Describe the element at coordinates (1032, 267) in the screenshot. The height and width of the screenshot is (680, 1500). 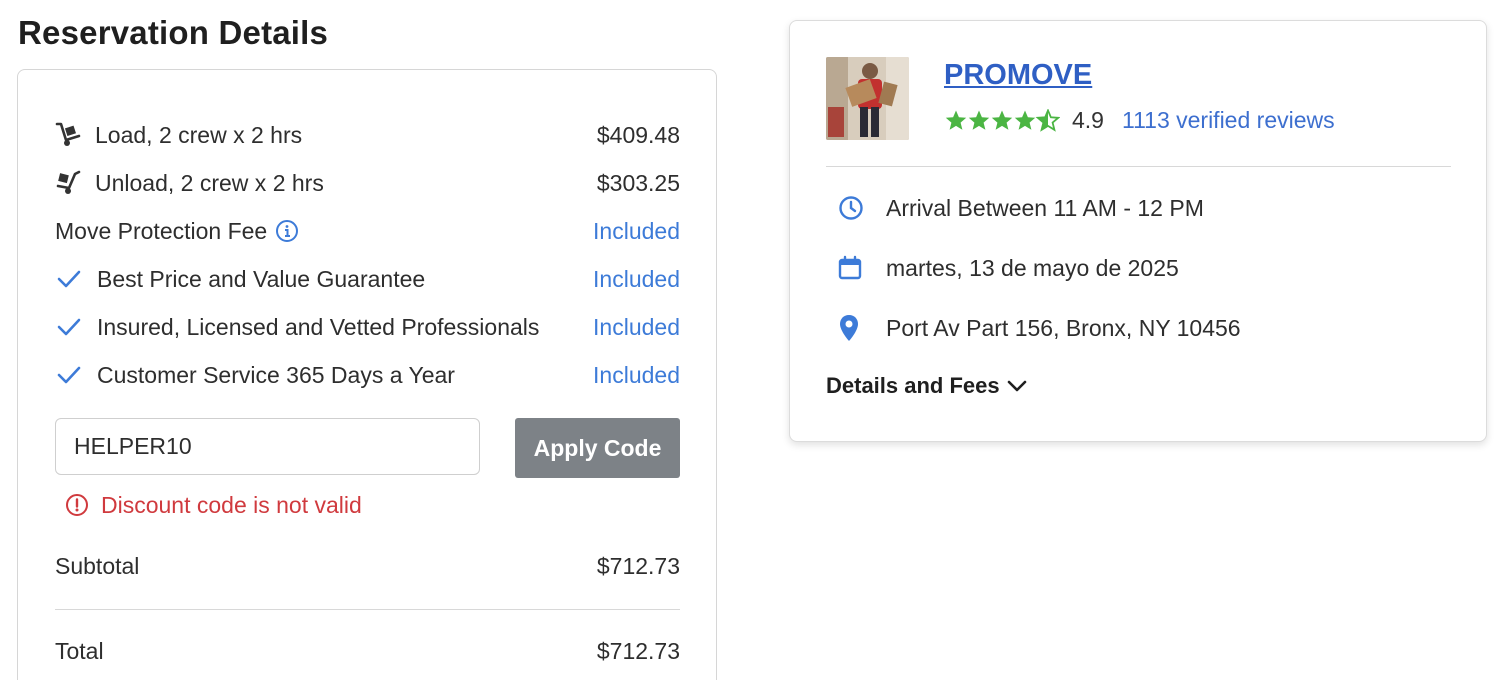
I see `date-text: martes, 13 de mayo de 2025` at that location.